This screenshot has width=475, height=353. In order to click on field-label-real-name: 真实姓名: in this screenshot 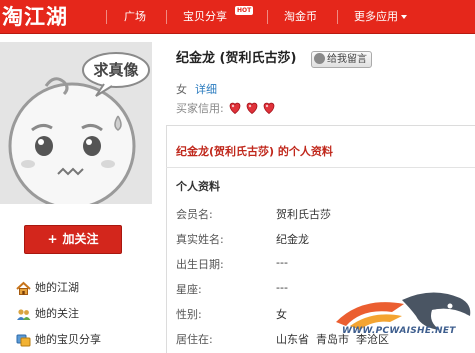, I will do `click(200, 239)`.